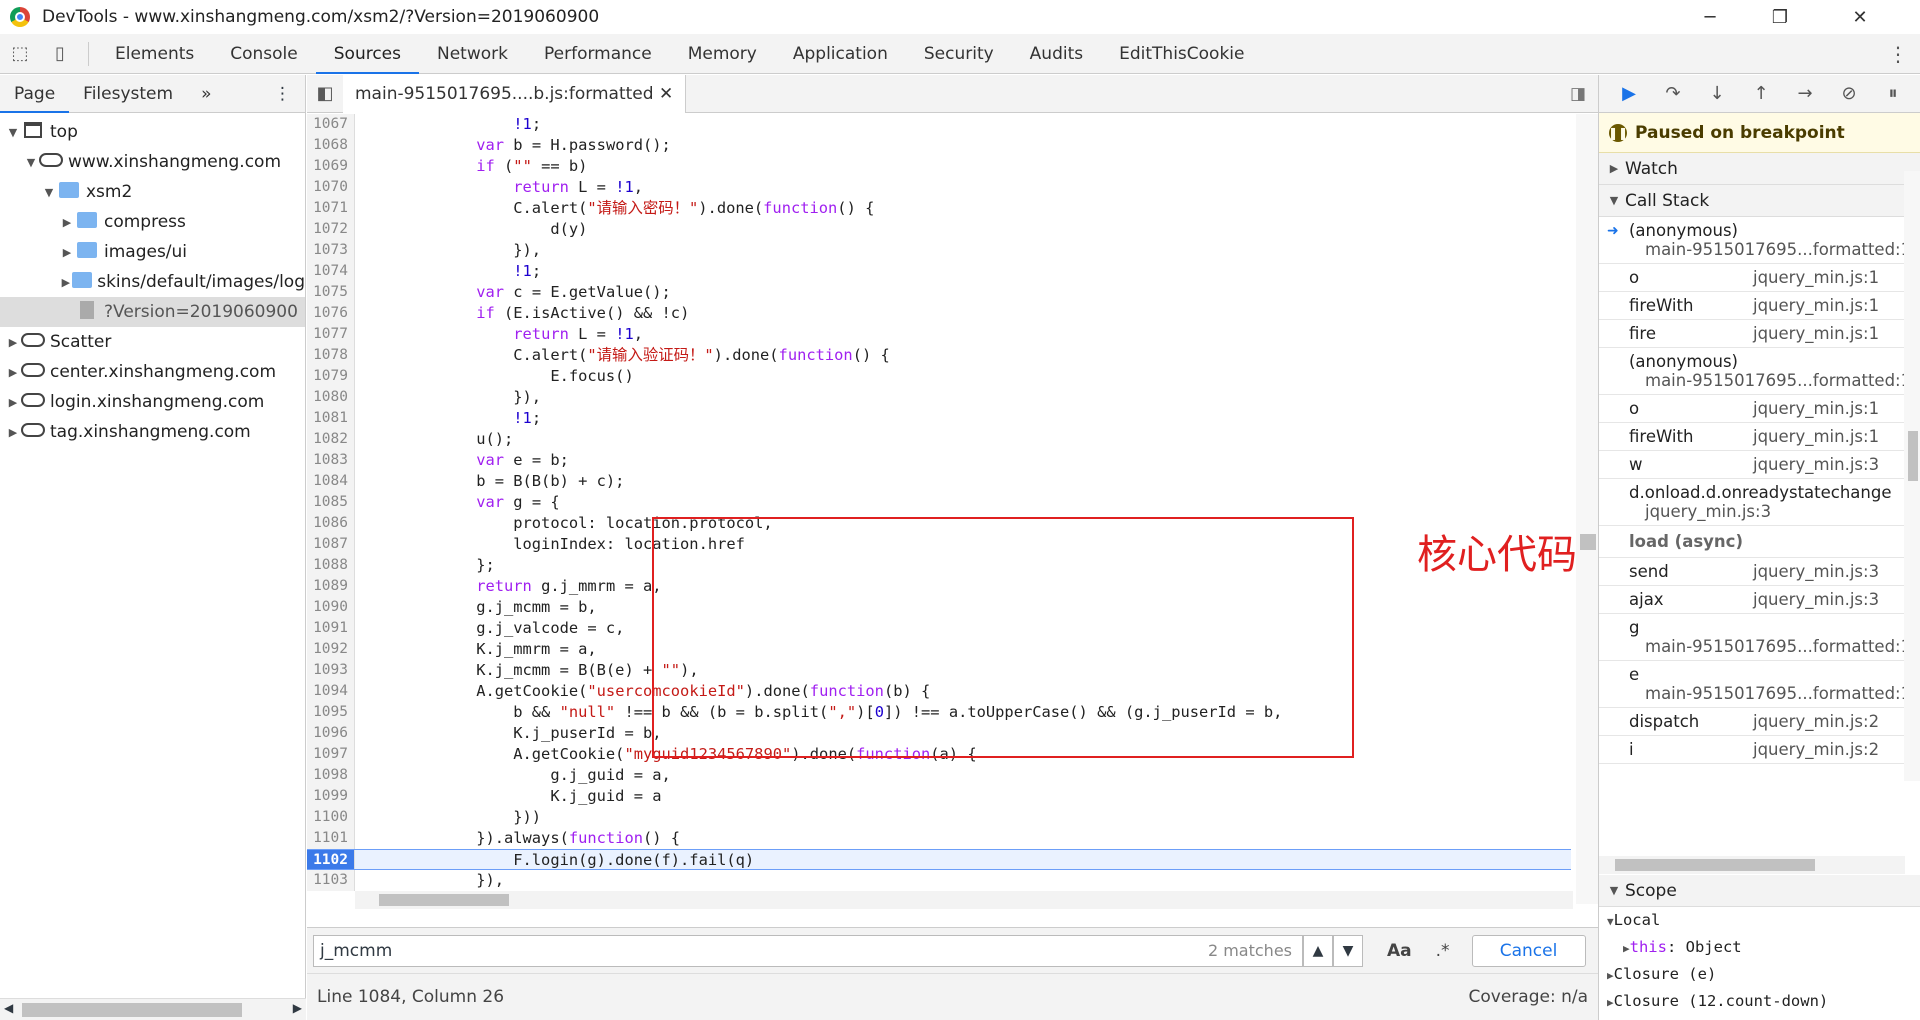  I want to click on line-number: 1071, so click(331, 208).